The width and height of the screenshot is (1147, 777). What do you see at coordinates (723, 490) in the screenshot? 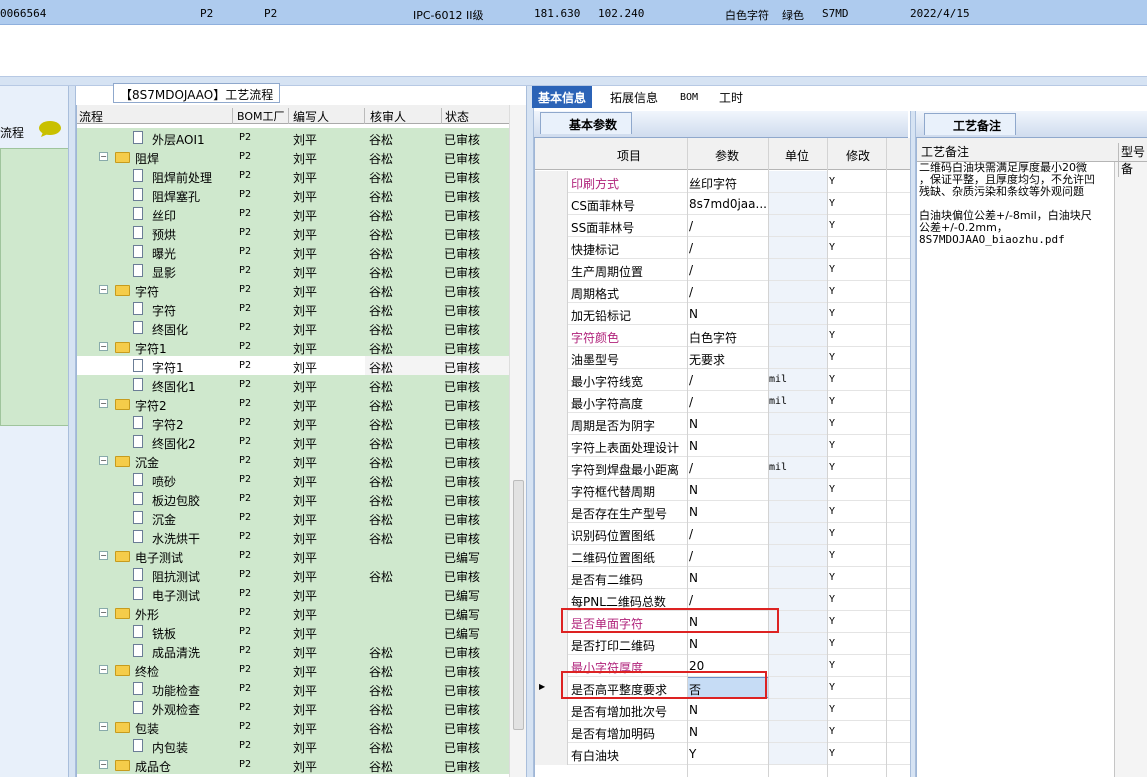
I see `param-row: 字符框代替周期 N Y` at bounding box center [723, 490].